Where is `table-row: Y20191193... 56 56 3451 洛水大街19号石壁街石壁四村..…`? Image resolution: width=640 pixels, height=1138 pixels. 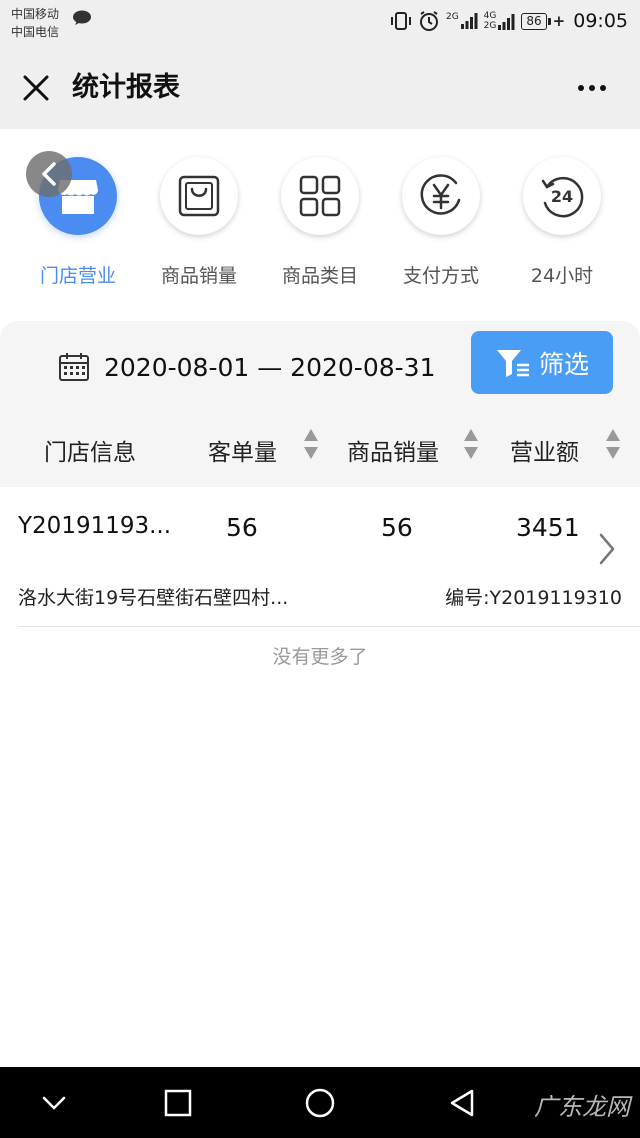 table-row: Y20191193... 56 56 3451 洛水大街19号石壁街石壁四村..… is located at coordinates (320, 557).